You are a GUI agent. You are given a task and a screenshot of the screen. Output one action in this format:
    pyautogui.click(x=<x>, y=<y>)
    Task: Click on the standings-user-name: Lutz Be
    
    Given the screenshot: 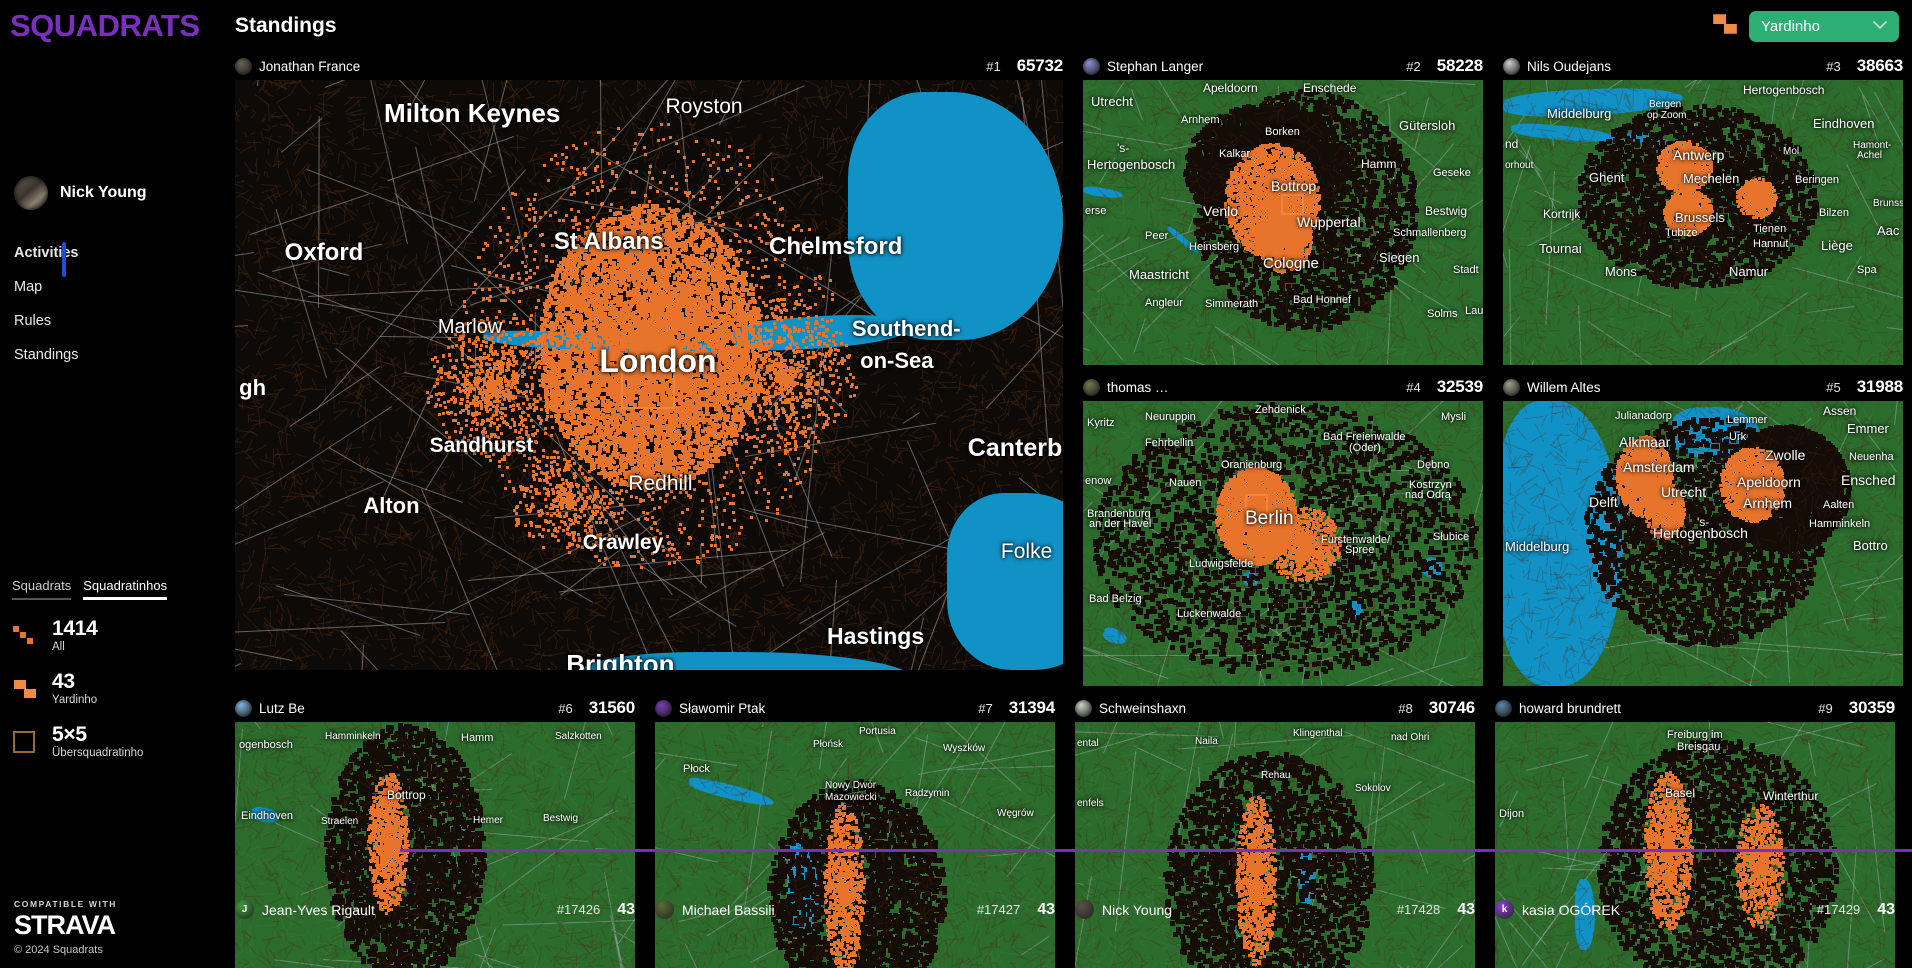 What is the action you would take?
    pyautogui.click(x=282, y=708)
    